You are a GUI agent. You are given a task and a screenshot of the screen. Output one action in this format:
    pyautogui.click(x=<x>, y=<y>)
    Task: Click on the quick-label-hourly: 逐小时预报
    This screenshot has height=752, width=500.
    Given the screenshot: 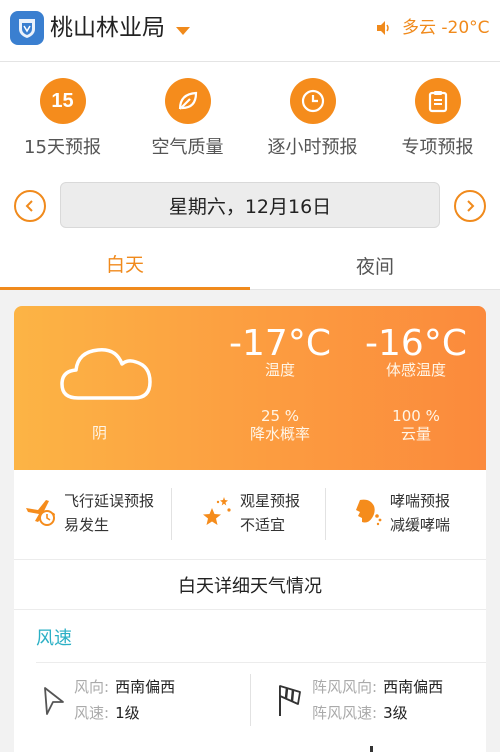 What is the action you would take?
    pyautogui.click(x=312, y=147)
    